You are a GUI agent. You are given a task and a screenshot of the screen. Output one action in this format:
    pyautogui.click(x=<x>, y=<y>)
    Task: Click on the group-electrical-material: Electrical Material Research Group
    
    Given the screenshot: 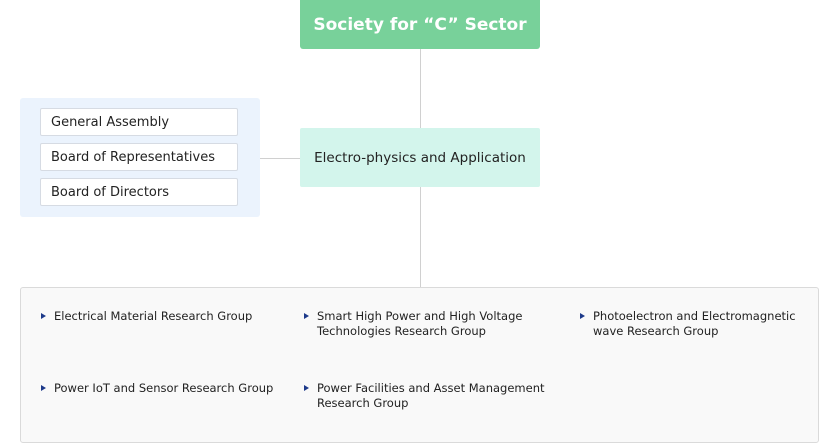 What is the action you would take?
    pyautogui.click(x=146, y=316)
    